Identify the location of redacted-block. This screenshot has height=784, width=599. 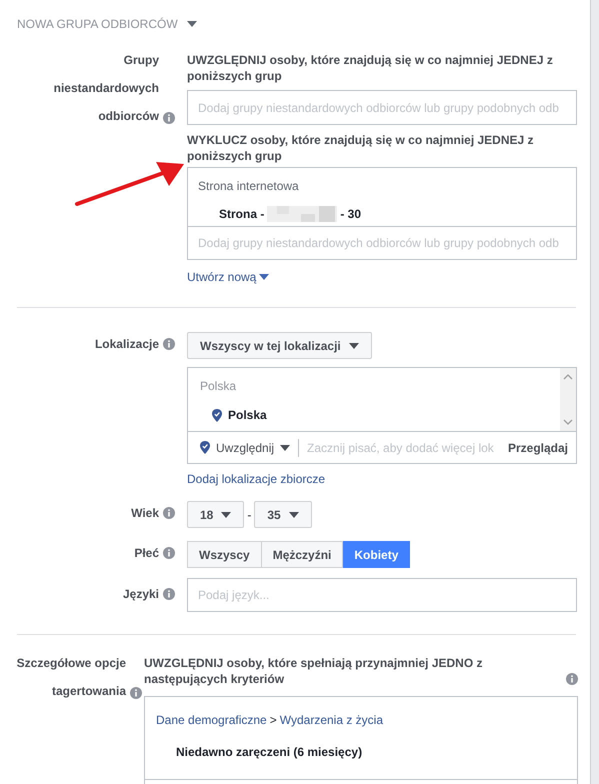
(302, 214).